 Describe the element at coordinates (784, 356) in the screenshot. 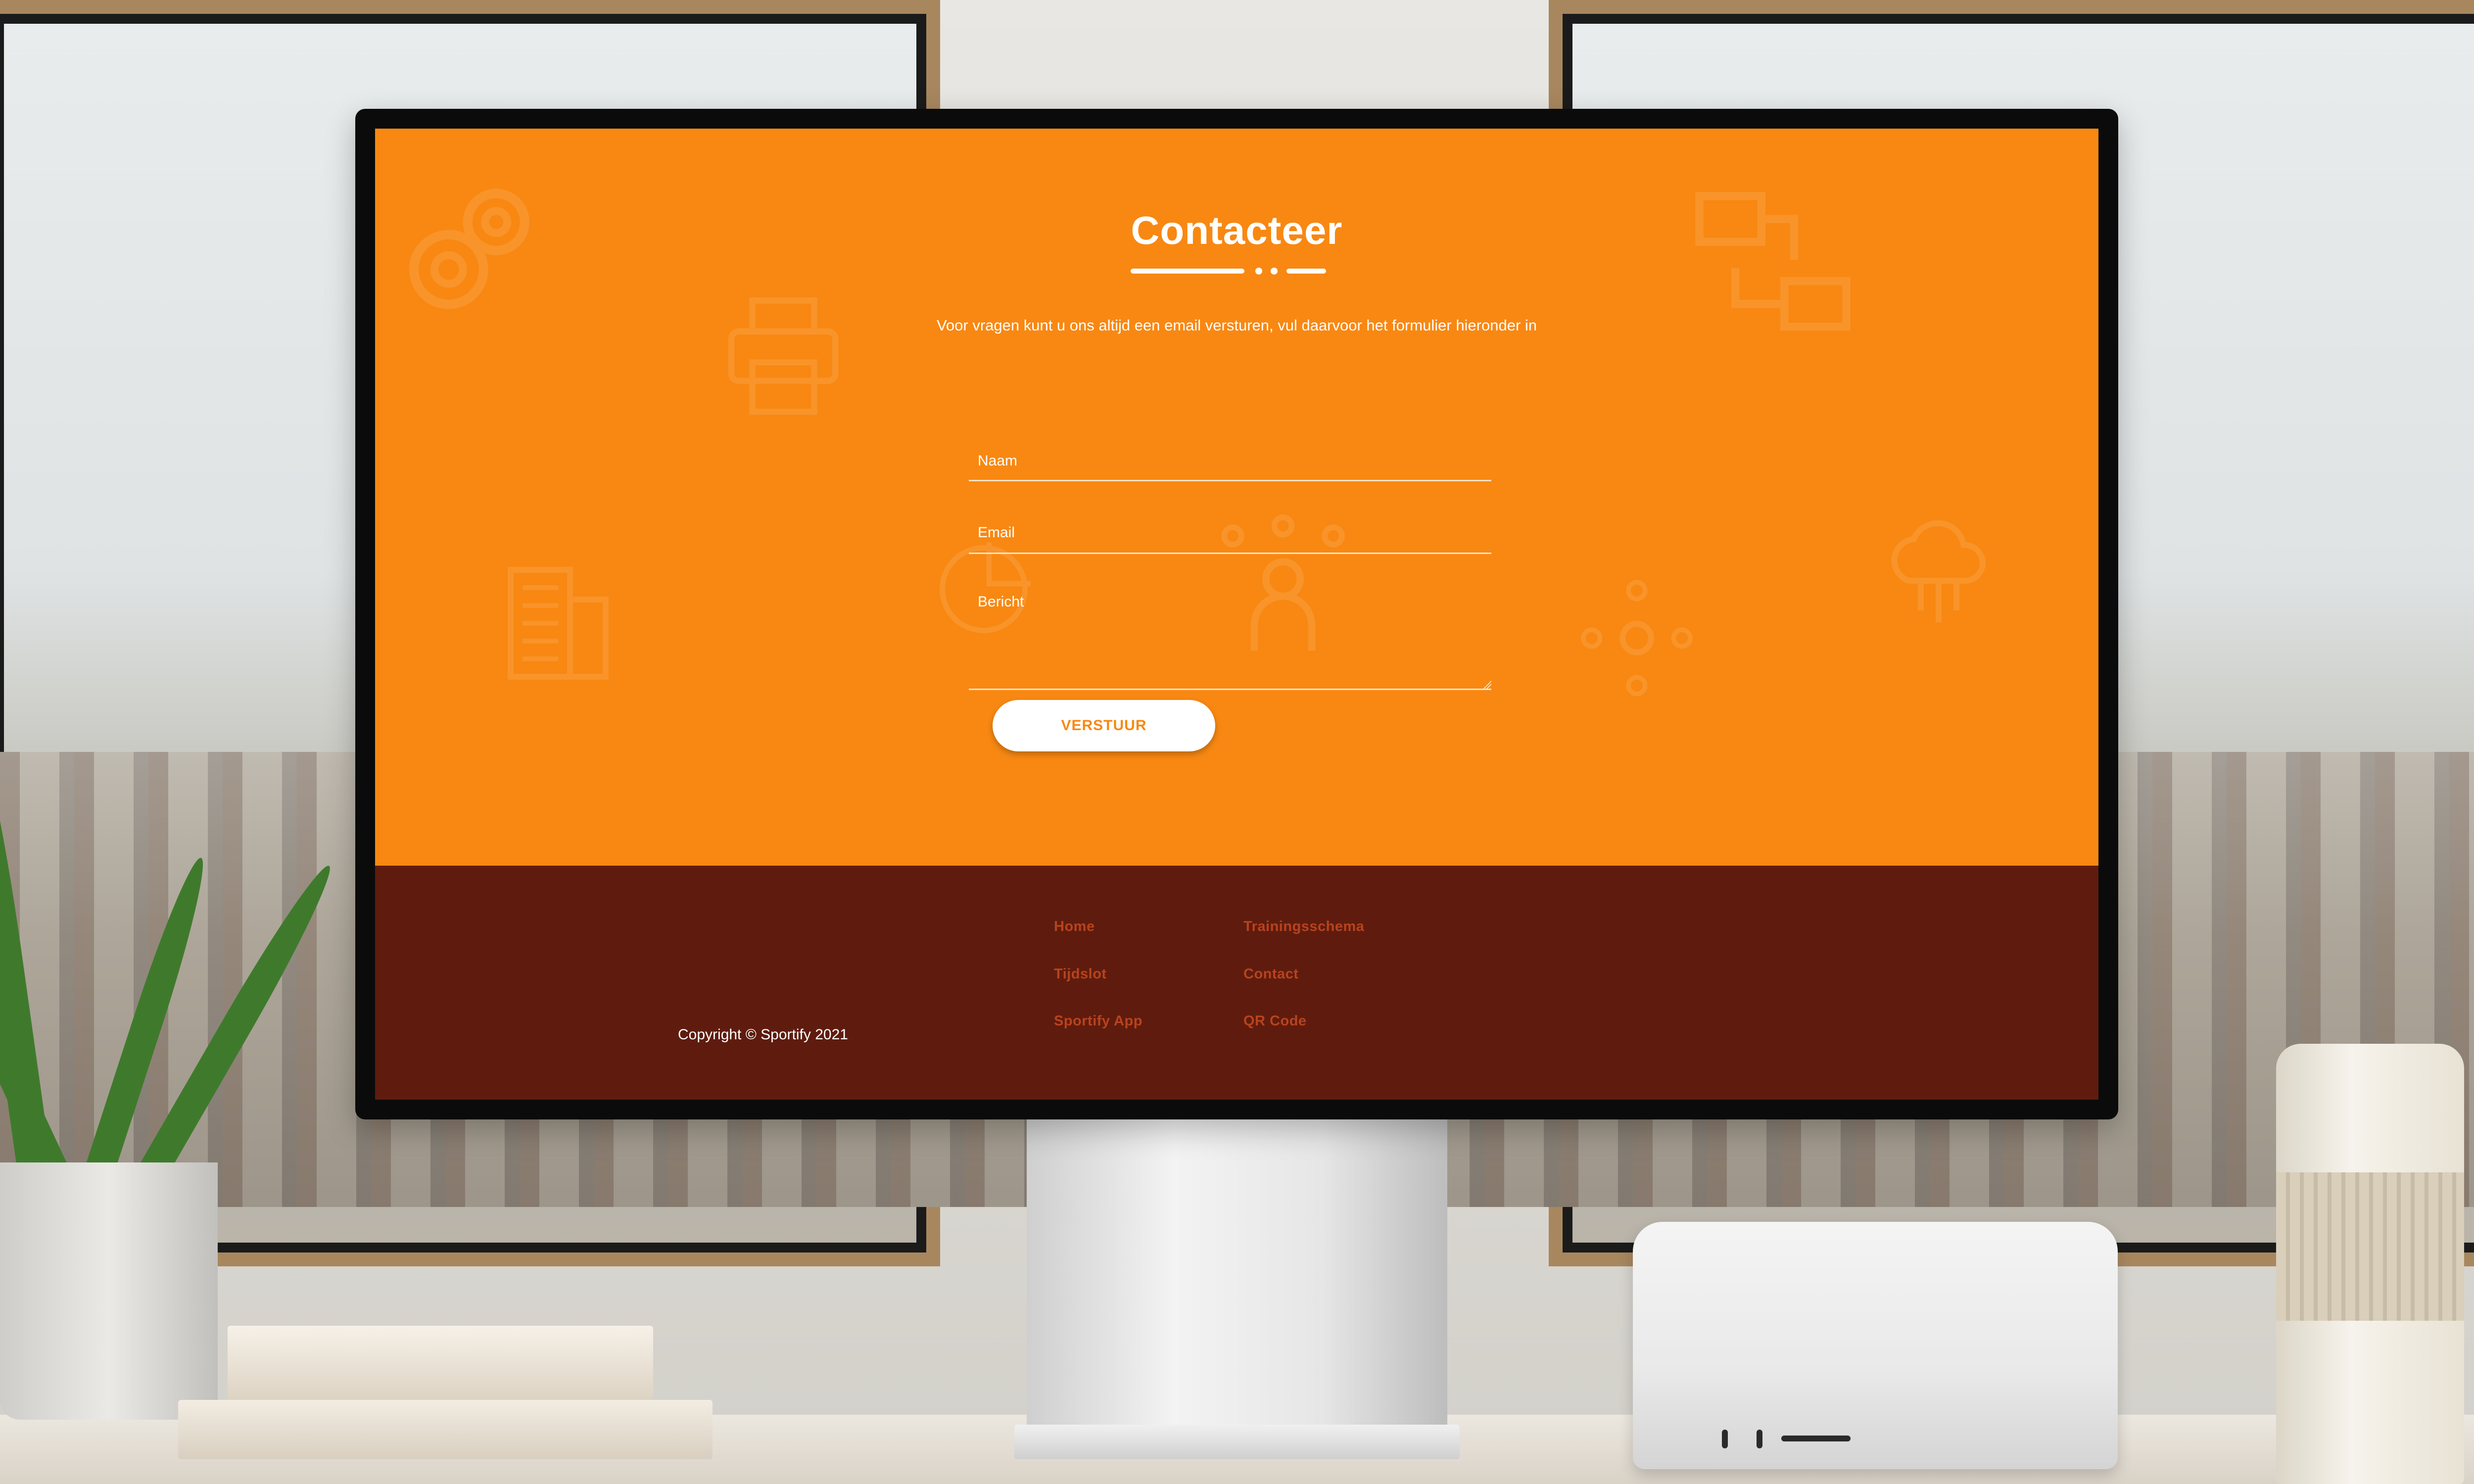

I see `printer-icon` at that location.